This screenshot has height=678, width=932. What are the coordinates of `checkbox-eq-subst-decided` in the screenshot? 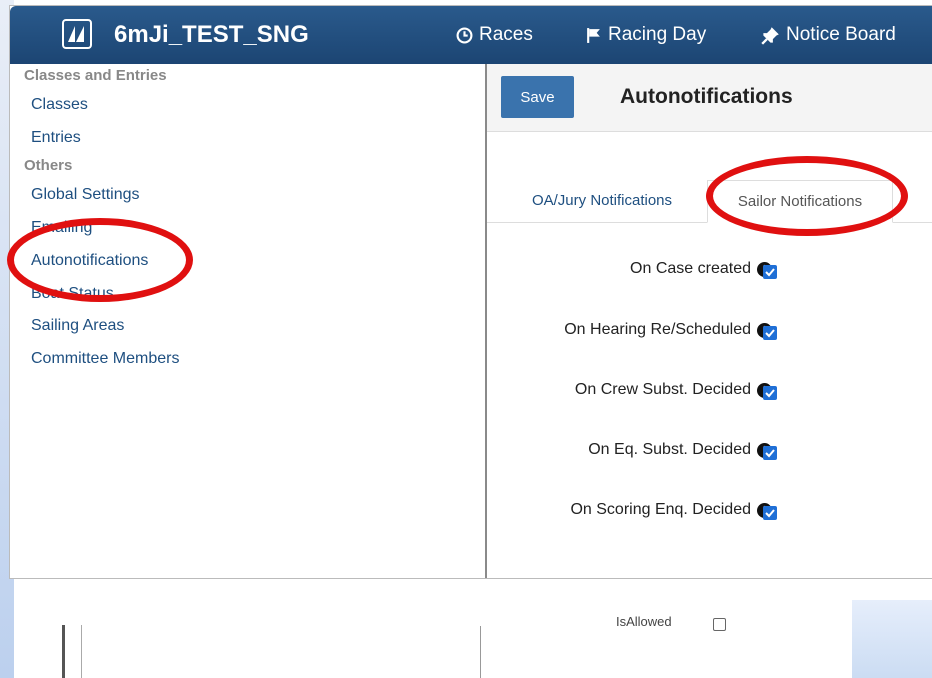 It's located at (770, 453).